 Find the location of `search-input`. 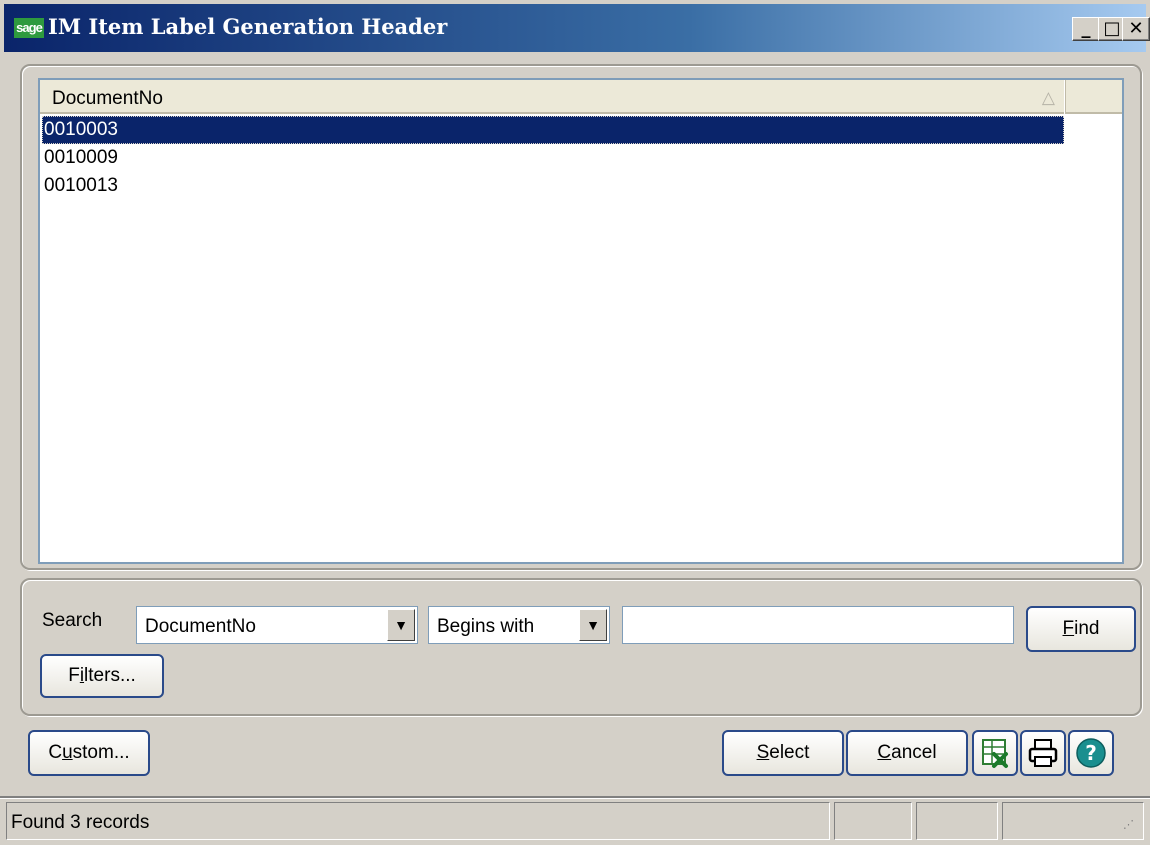

search-input is located at coordinates (818, 625).